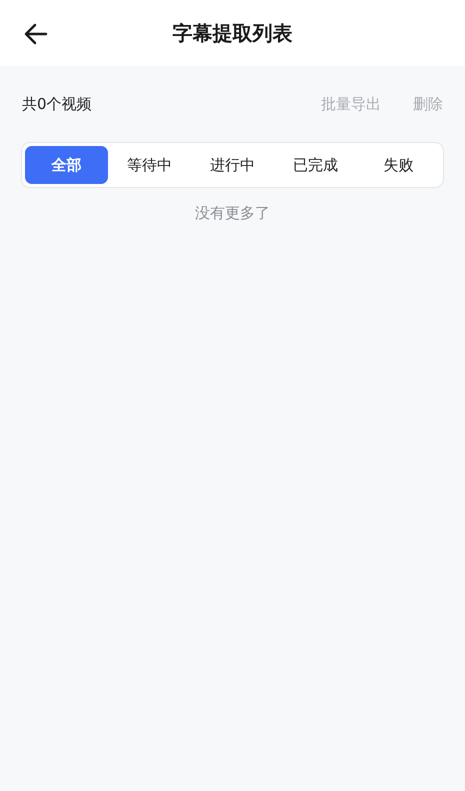 The height and width of the screenshot is (791, 465). Describe the element at coordinates (398, 165) in the screenshot. I see `filter-tab: 失败` at that location.